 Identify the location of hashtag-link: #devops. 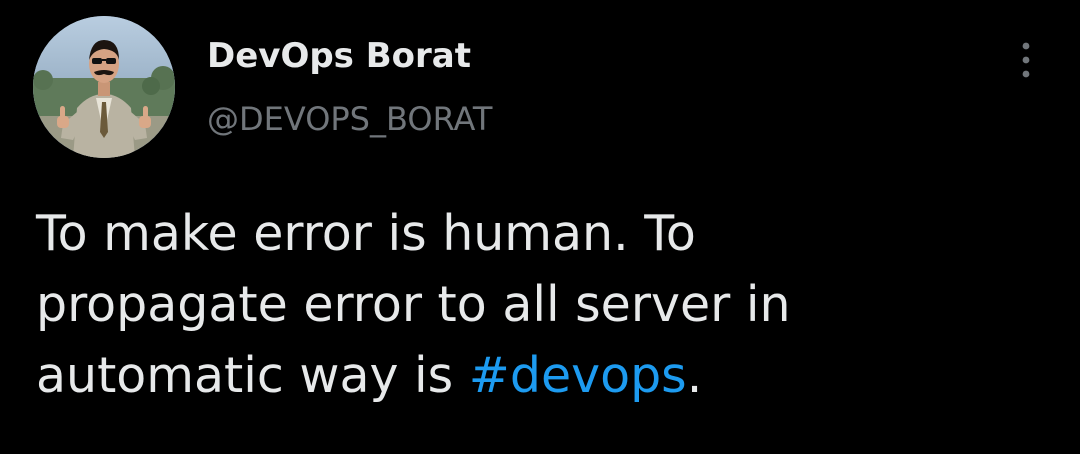
(578, 375).